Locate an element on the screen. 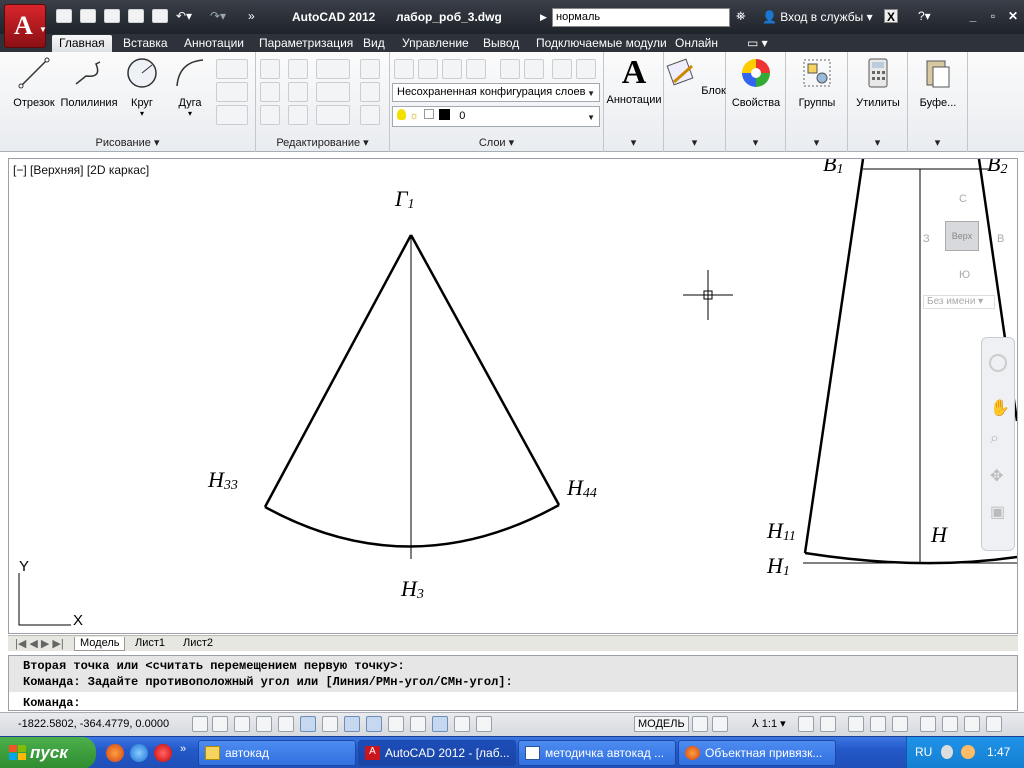 The width and height of the screenshot is (1024, 768). minimize-button: _ is located at coordinates (973, 16).